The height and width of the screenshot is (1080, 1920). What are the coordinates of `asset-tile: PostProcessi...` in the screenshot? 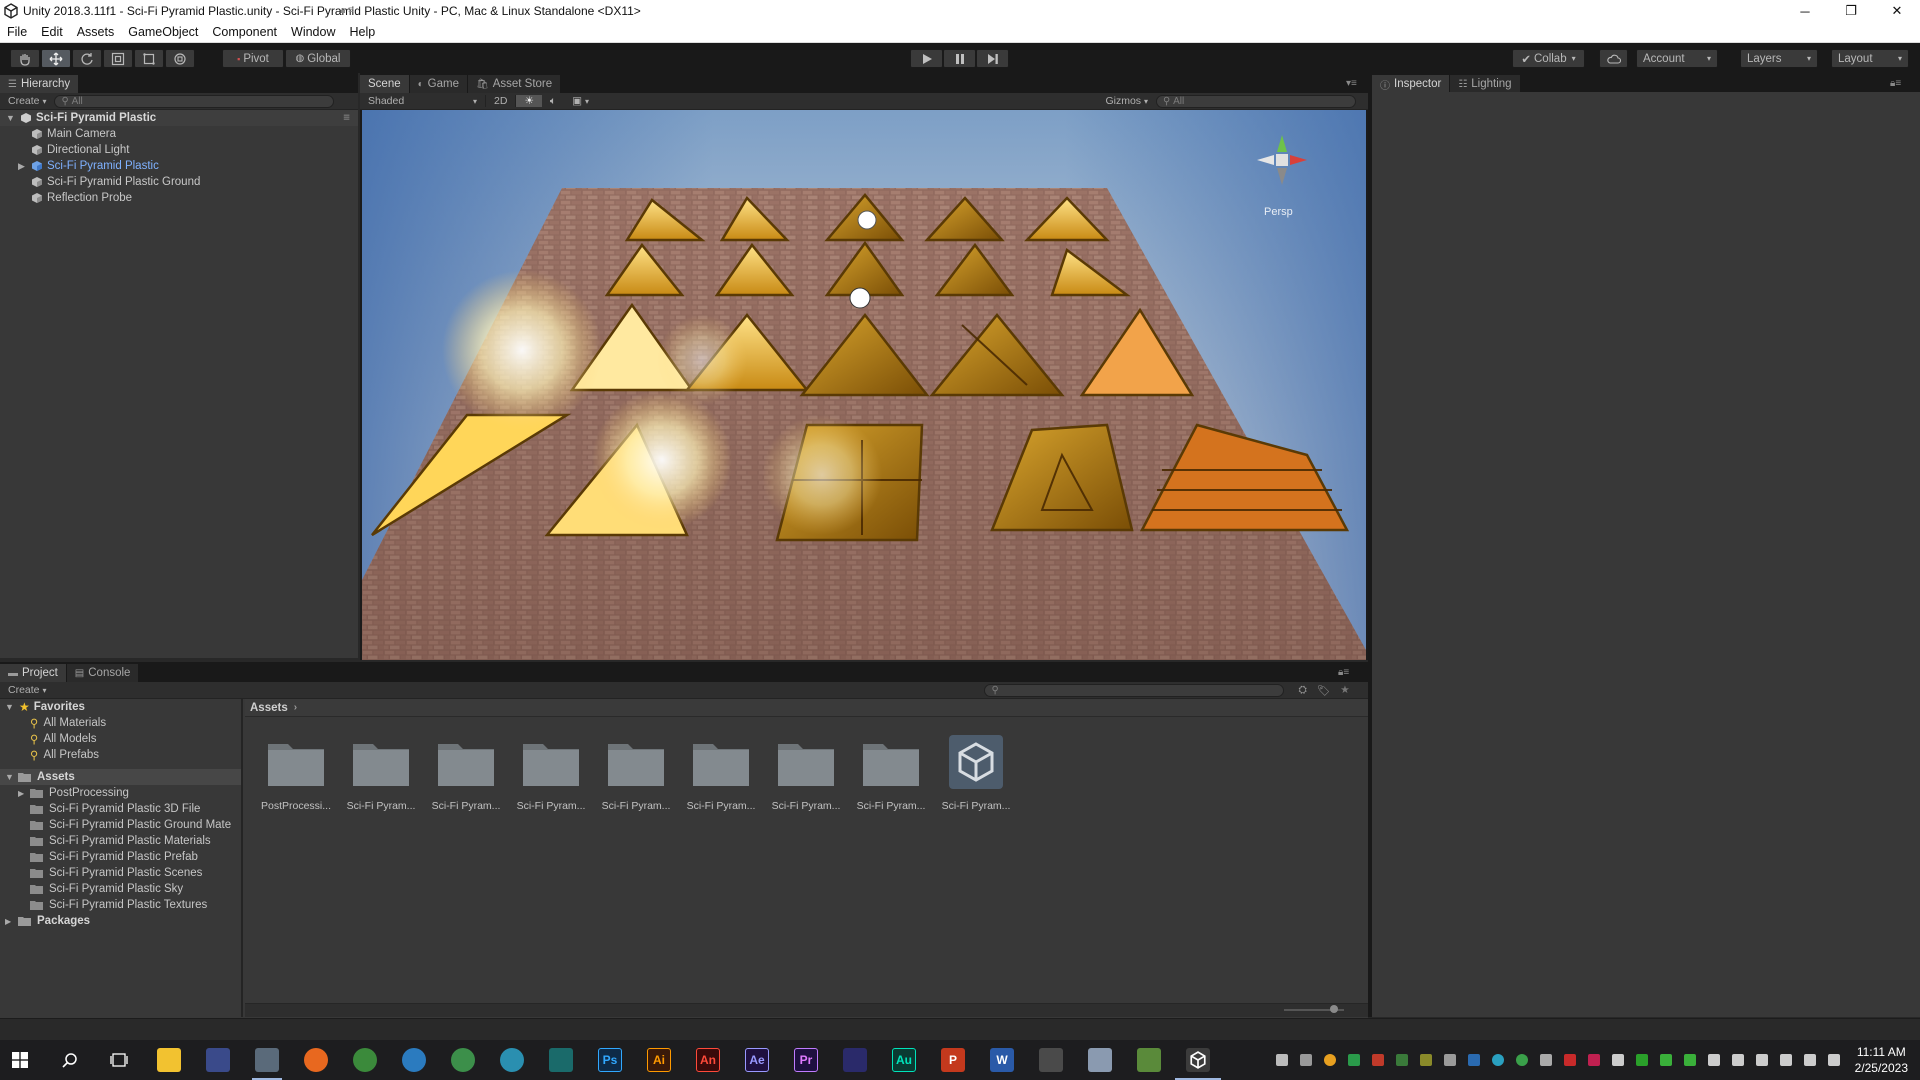 It's located at (296, 781).